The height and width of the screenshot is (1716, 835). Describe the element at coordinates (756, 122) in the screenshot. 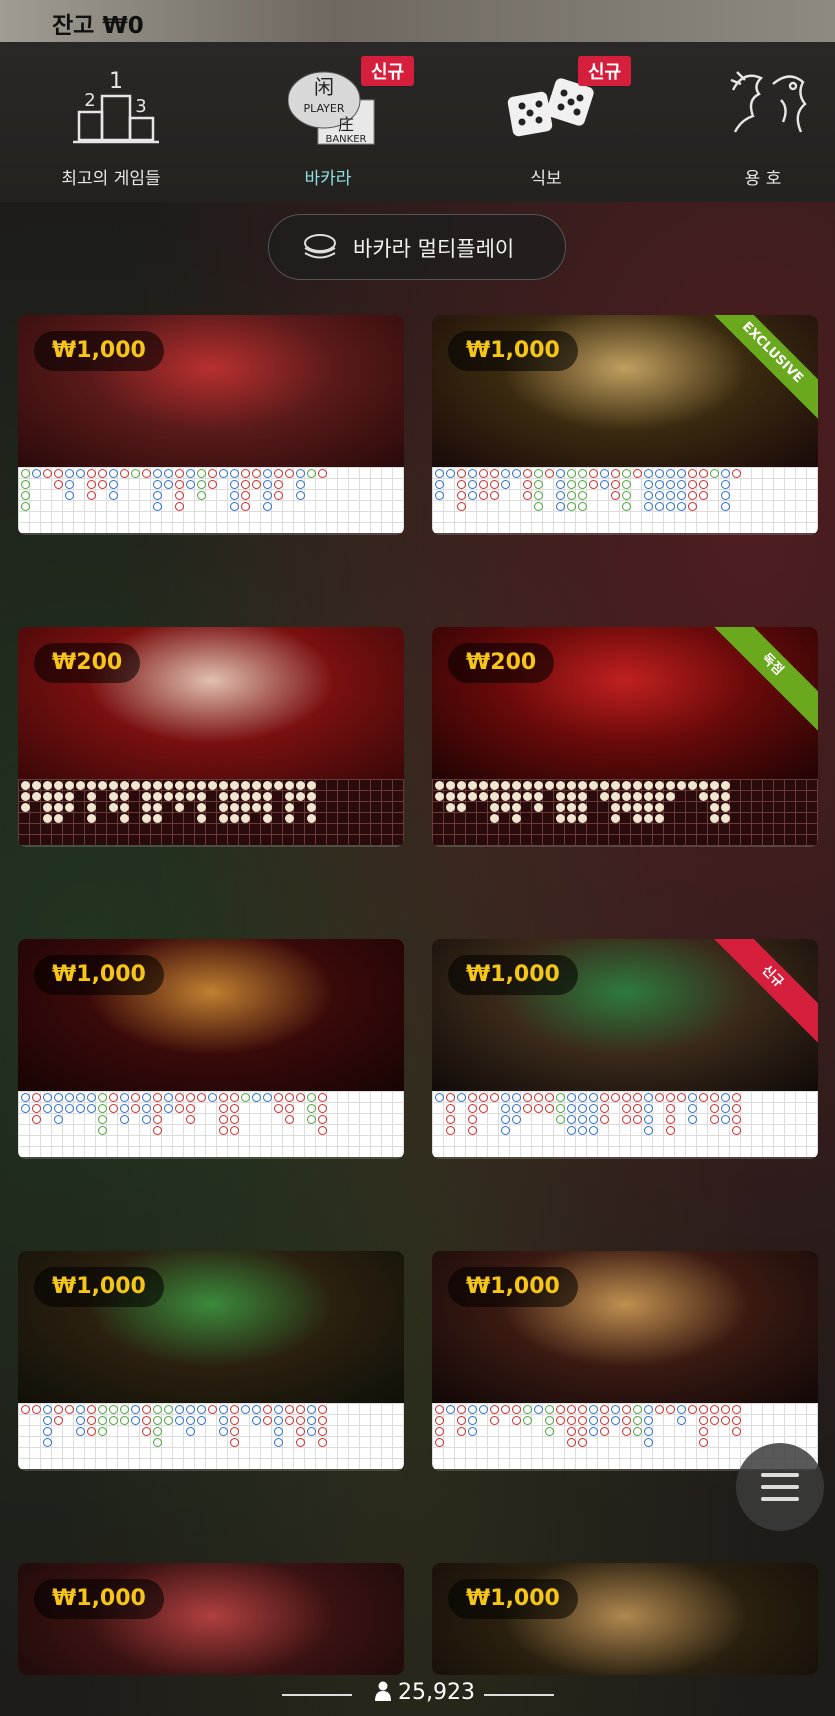

I see `category-dragon-tiger: 용 호` at that location.